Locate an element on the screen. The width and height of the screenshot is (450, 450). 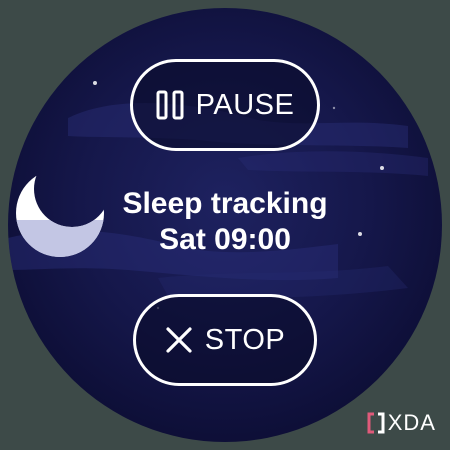
page-title: Sleep tracking is located at coordinates (225, 203).